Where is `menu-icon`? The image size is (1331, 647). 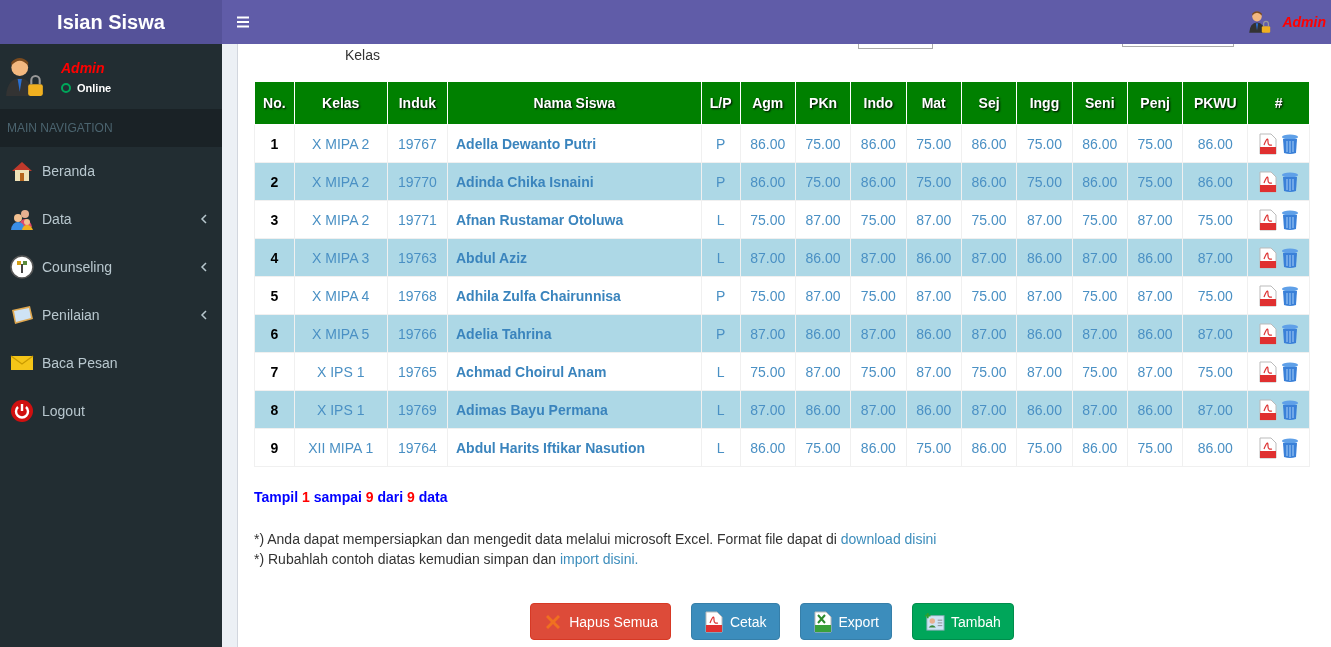
menu-icon is located at coordinates (243, 22).